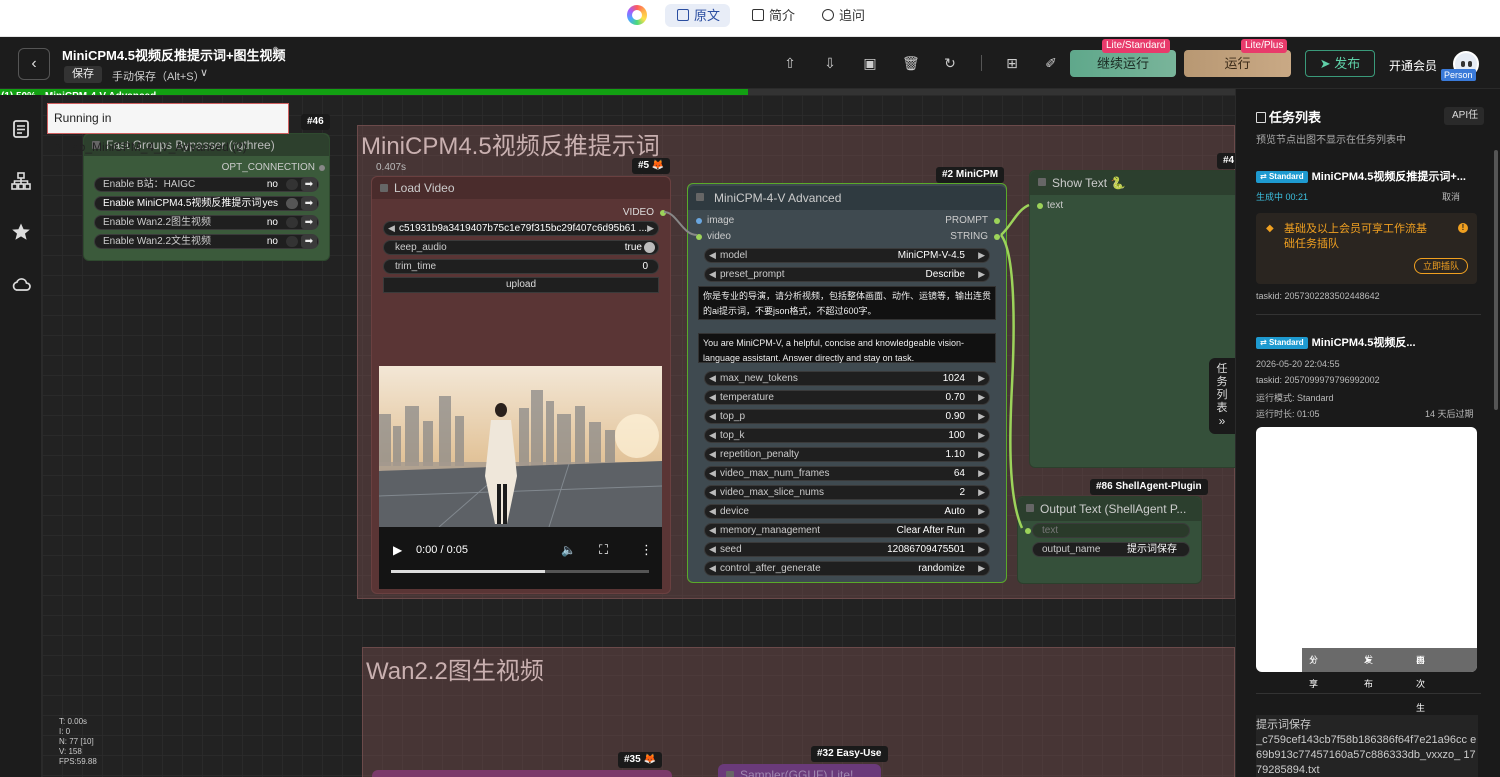 The width and height of the screenshot is (1500, 777). Describe the element at coordinates (1413, 65) in the screenshot. I see `vip-link: 开通会员` at that location.